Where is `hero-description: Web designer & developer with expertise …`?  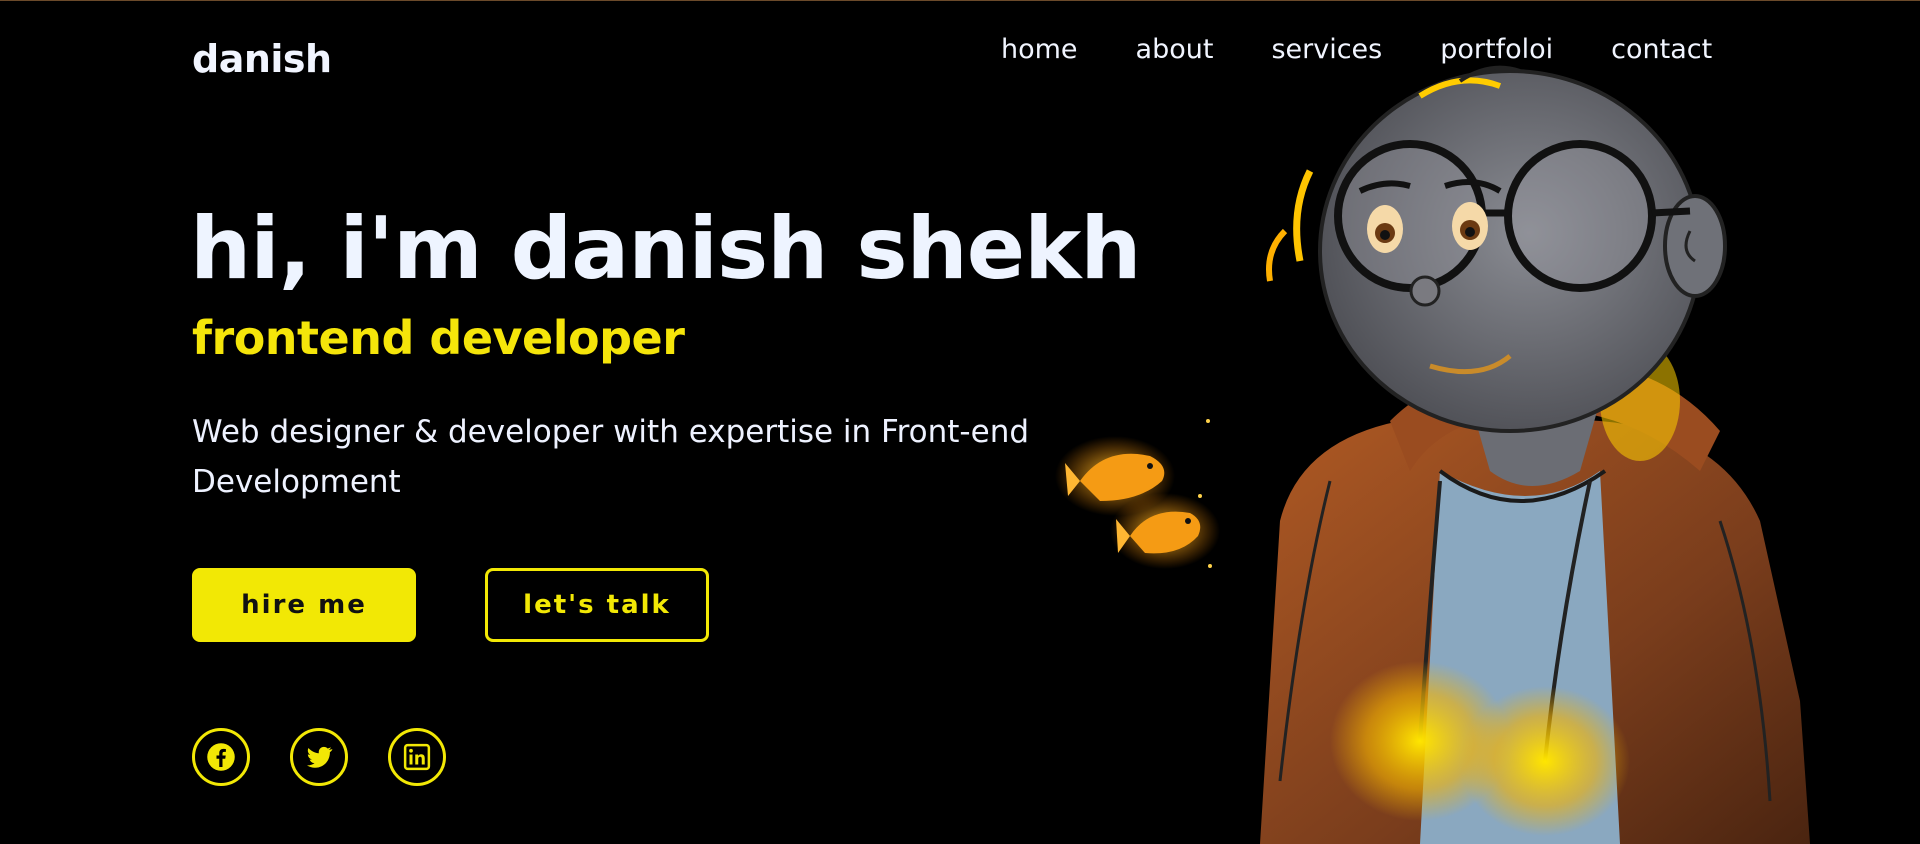
hero-description: Web designer & developer with expertise … is located at coordinates (611, 457).